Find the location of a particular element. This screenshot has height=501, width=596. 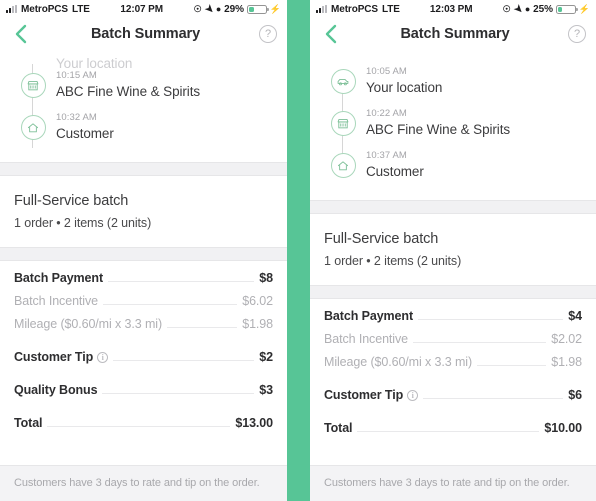

status-bar-clock: 12:07 PM is located at coordinates (141, 9).